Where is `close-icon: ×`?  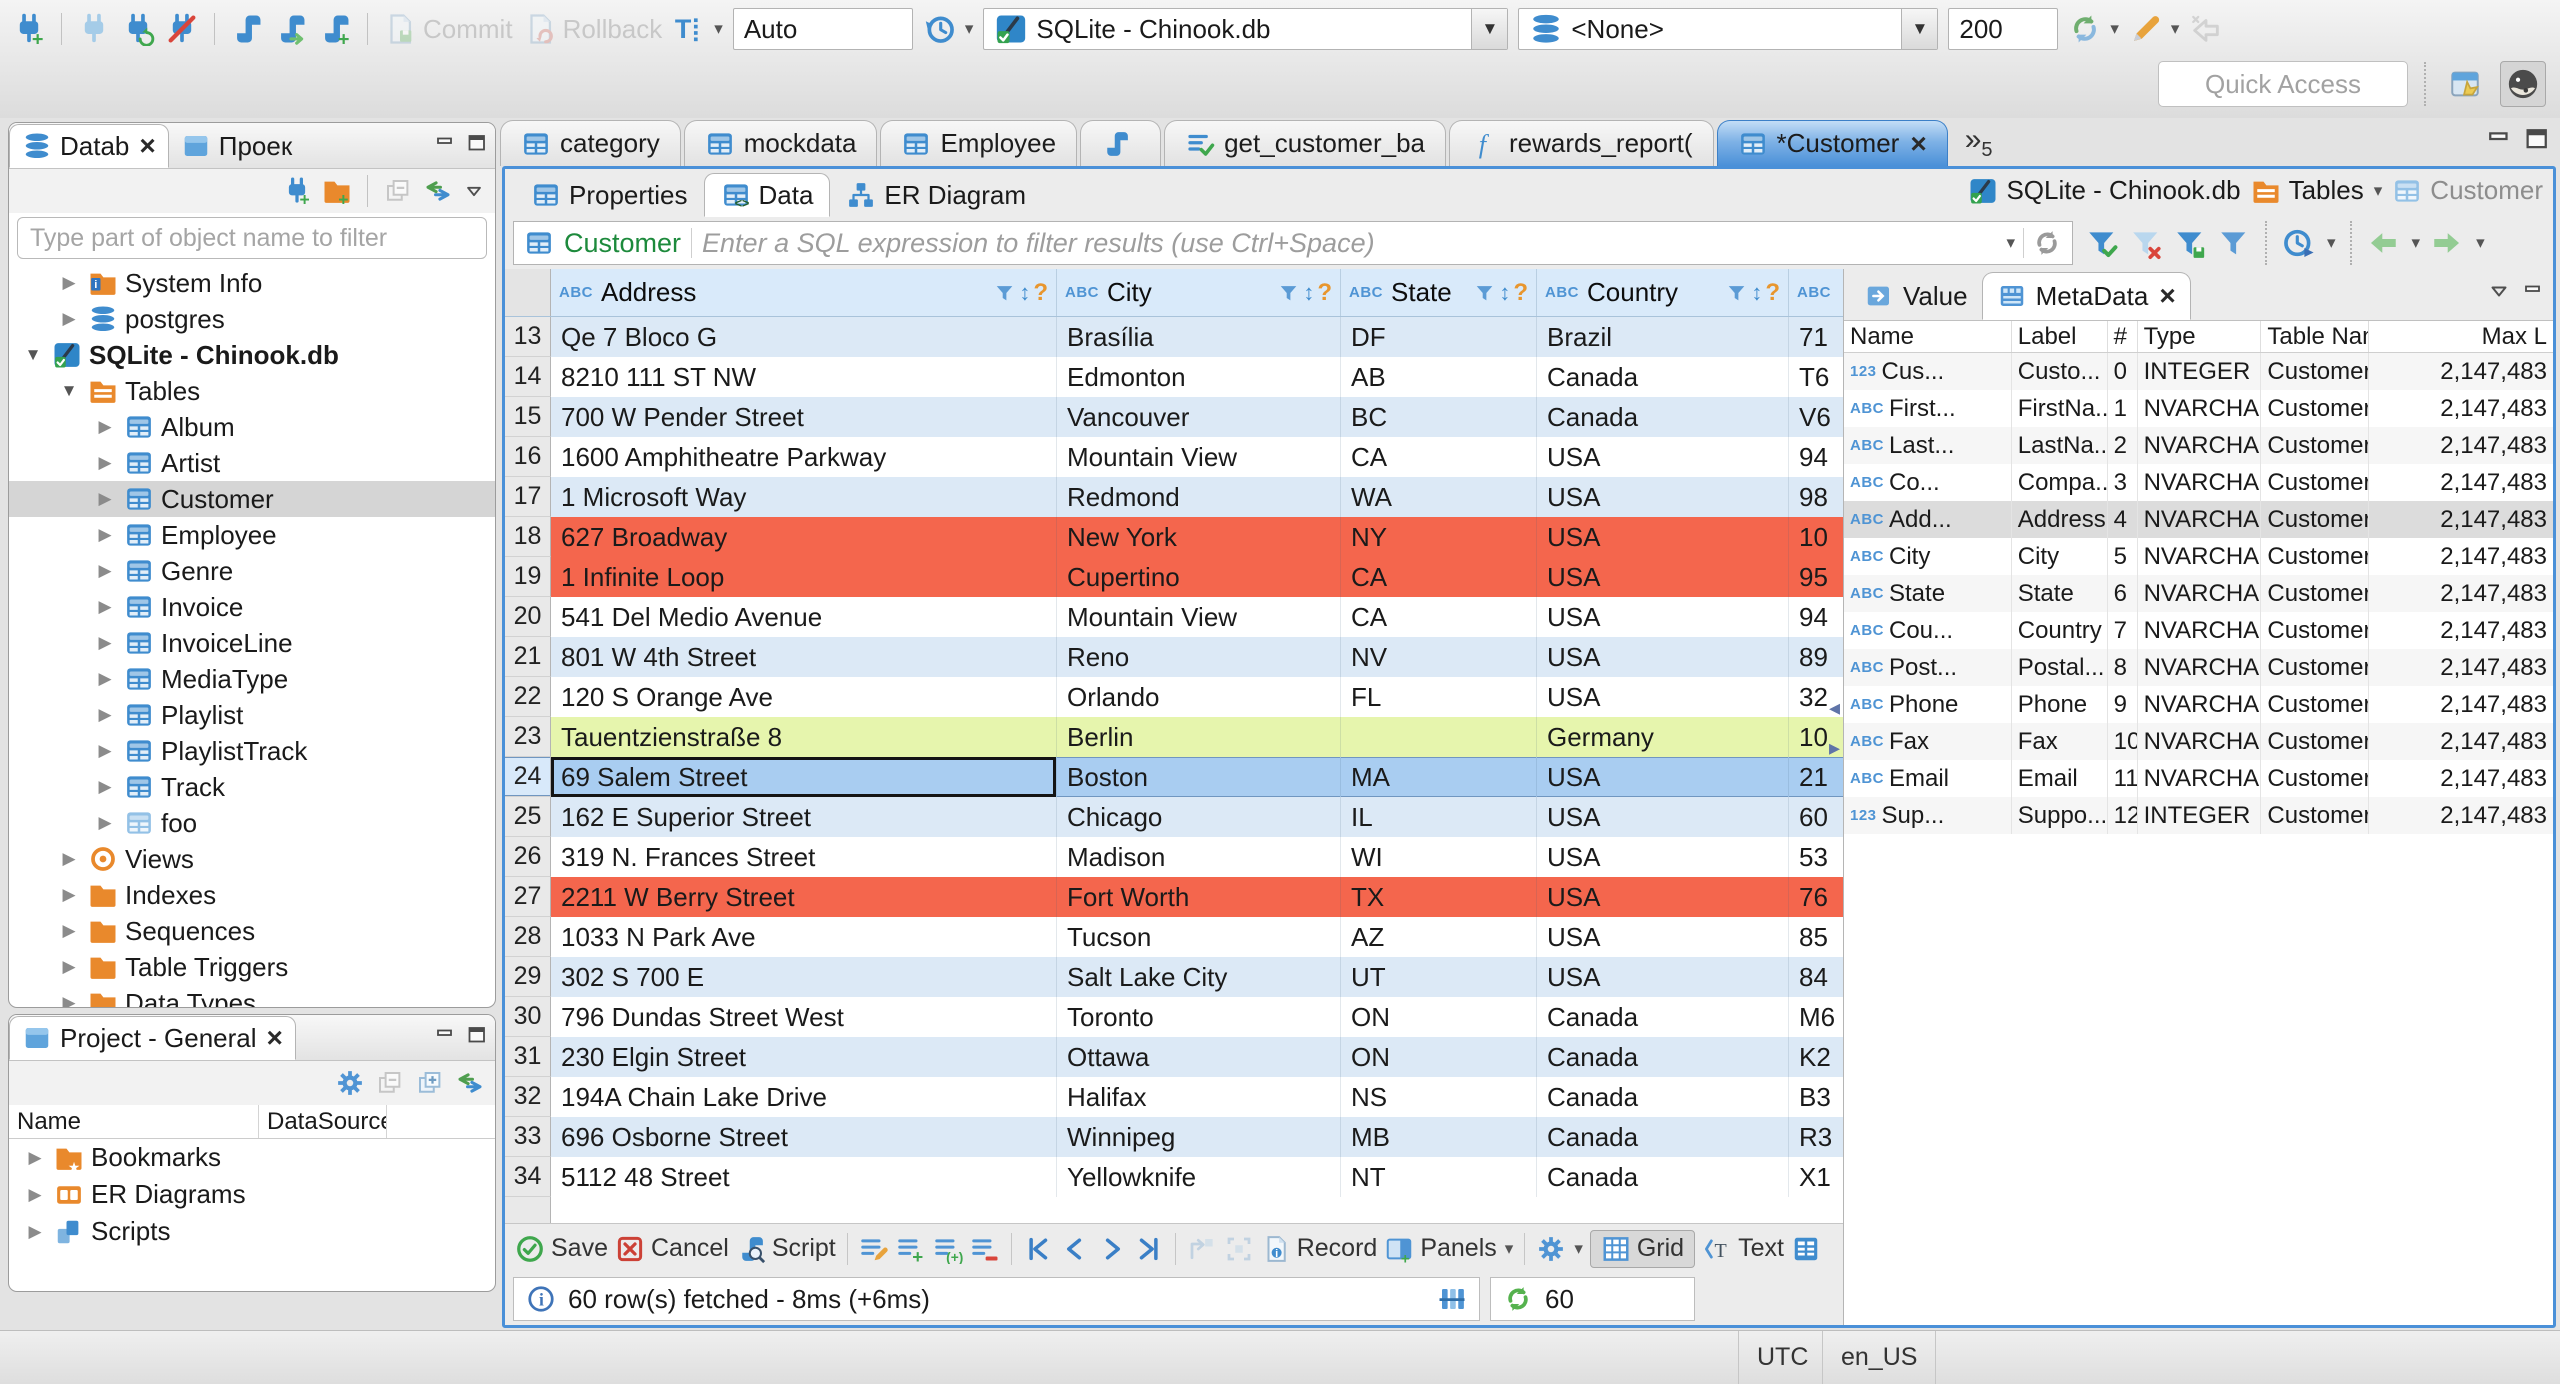 close-icon: × is located at coordinates (275, 1038).